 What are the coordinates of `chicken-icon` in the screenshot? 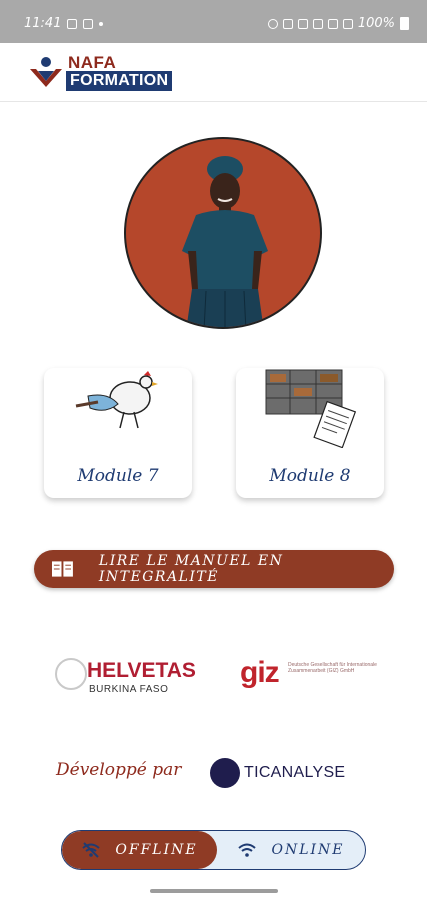 It's located at (116, 400).